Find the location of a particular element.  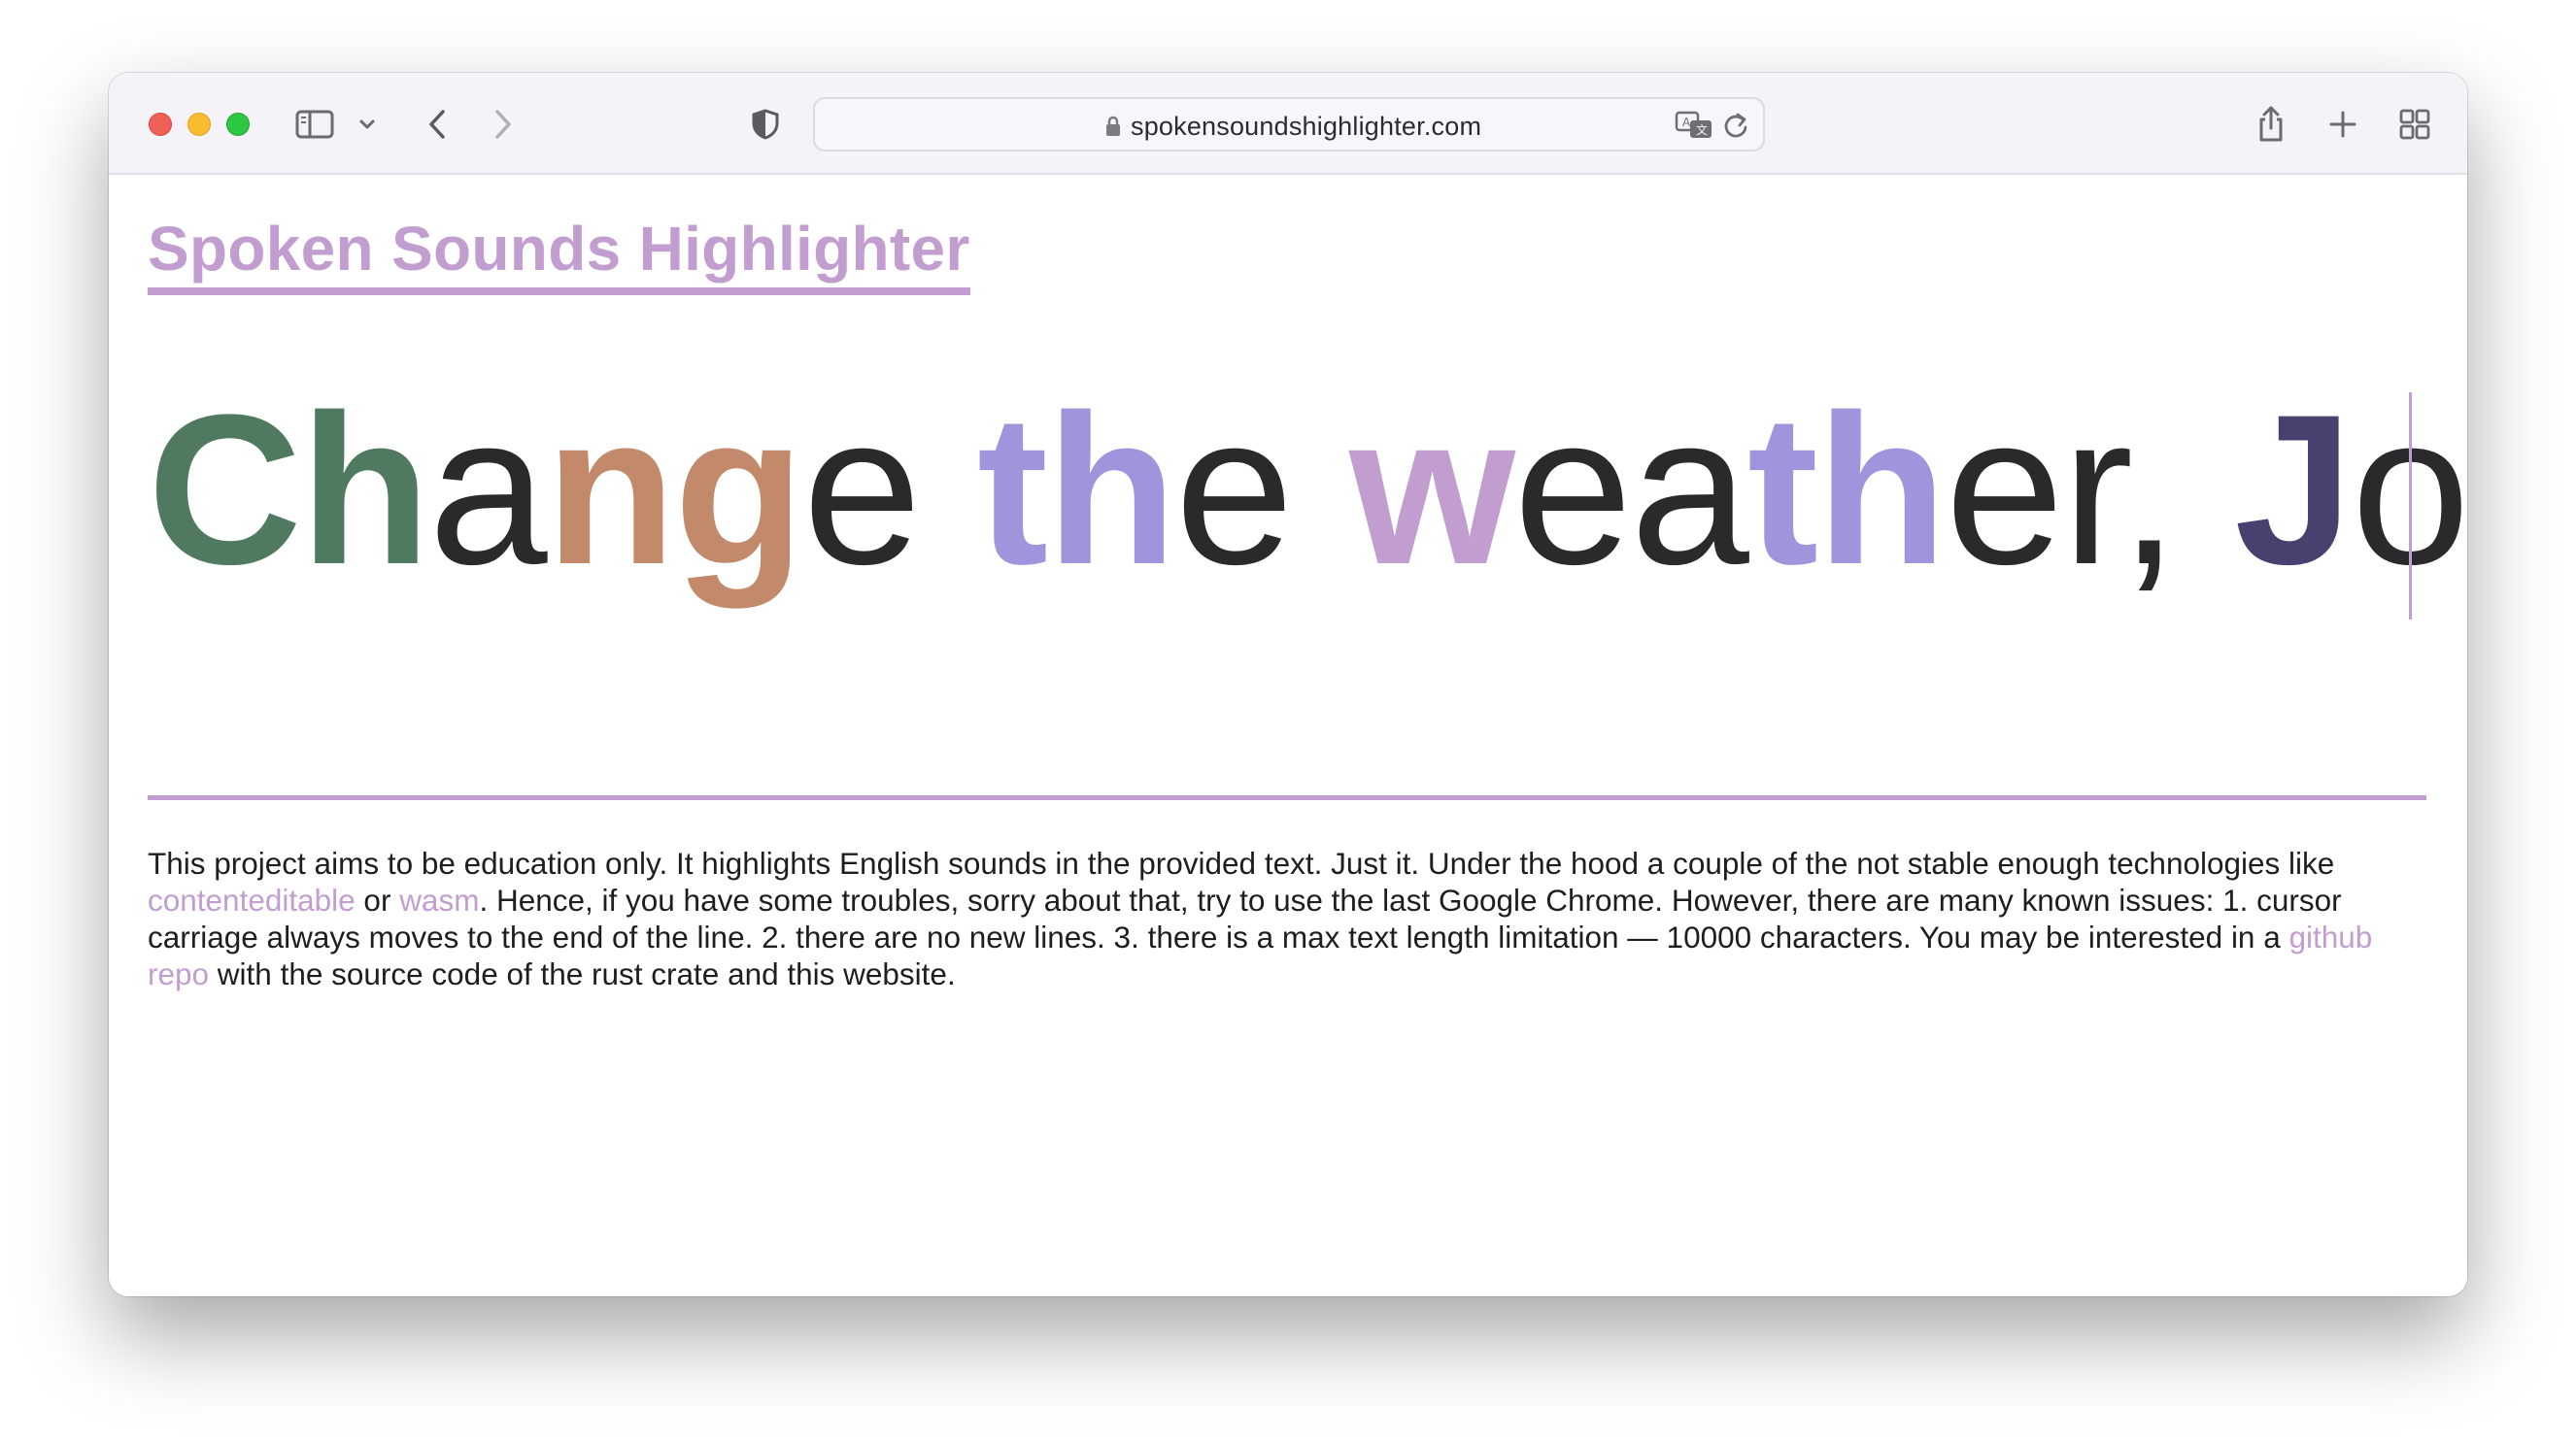

description-text: or is located at coordinates (377, 900).